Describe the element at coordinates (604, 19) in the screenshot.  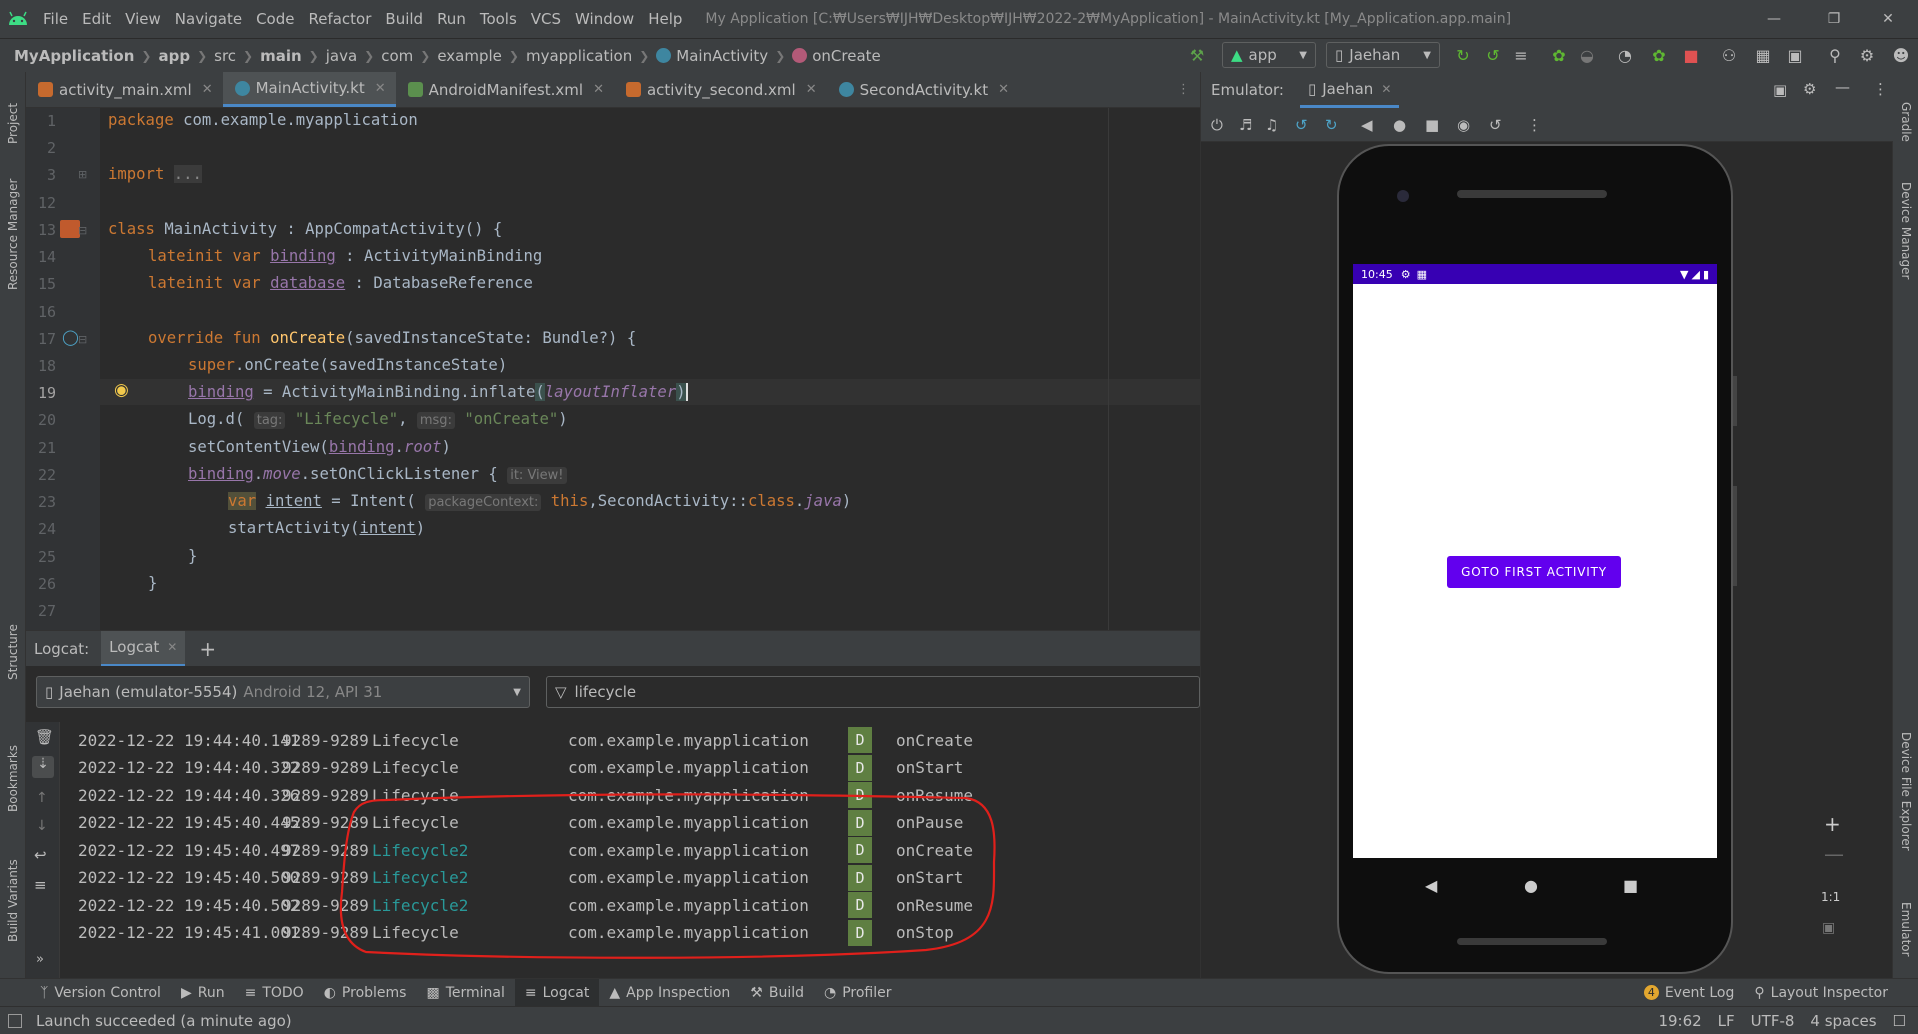
I see `menu-window: Window` at that location.